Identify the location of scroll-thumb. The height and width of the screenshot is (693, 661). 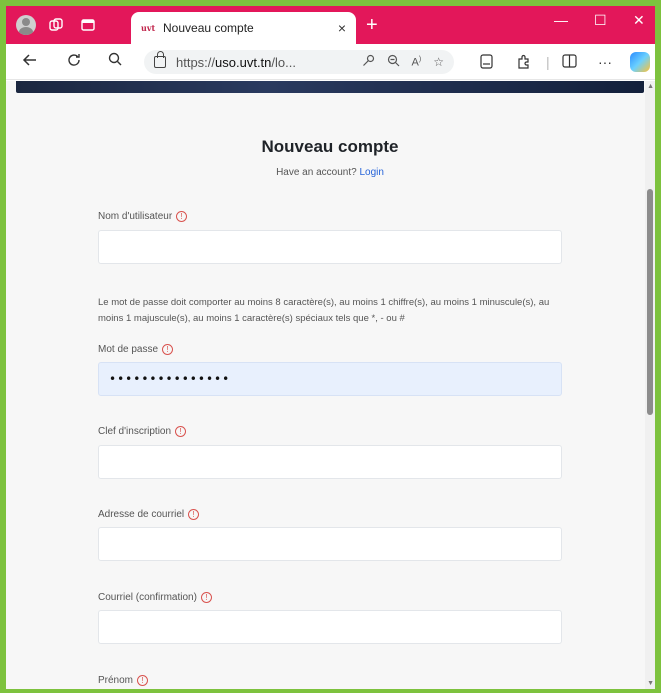
(650, 302).